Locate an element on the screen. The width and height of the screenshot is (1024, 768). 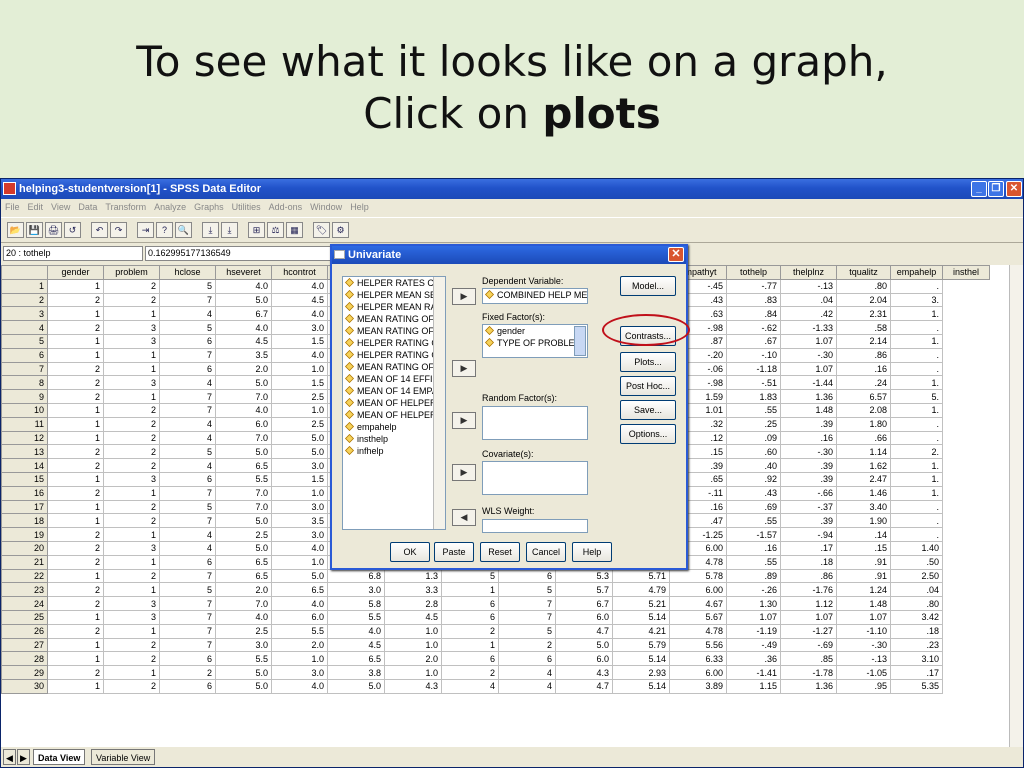
row-number: 27 is located at coordinates (24, 645).